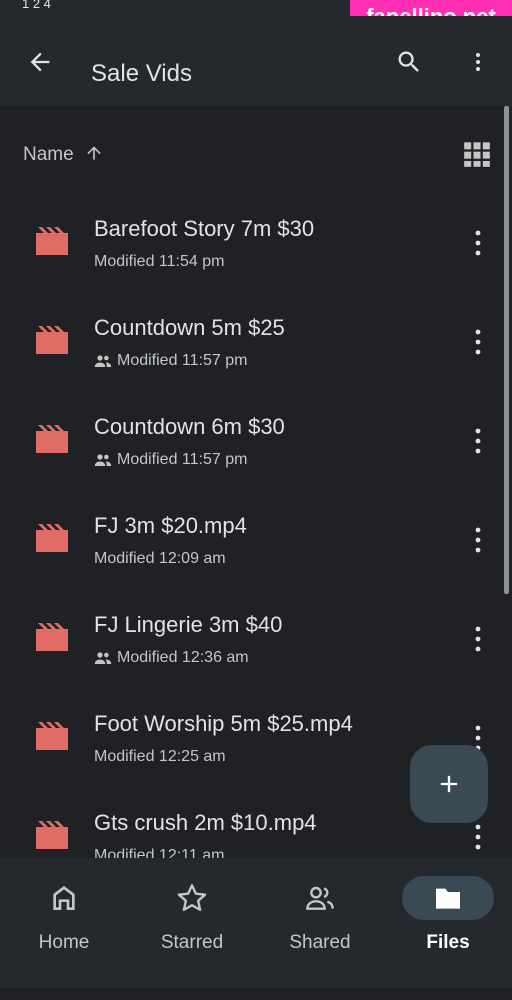  What do you see at coordinates (477, 154) in the screenshot?
I see `grid-view-icon` at bounding box center [477, 154].